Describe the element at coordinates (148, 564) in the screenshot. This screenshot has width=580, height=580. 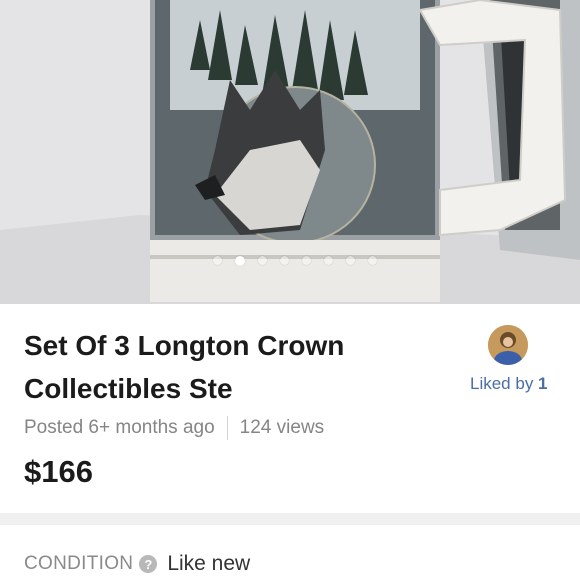
I see `question-circle-icon: ?` at that location.